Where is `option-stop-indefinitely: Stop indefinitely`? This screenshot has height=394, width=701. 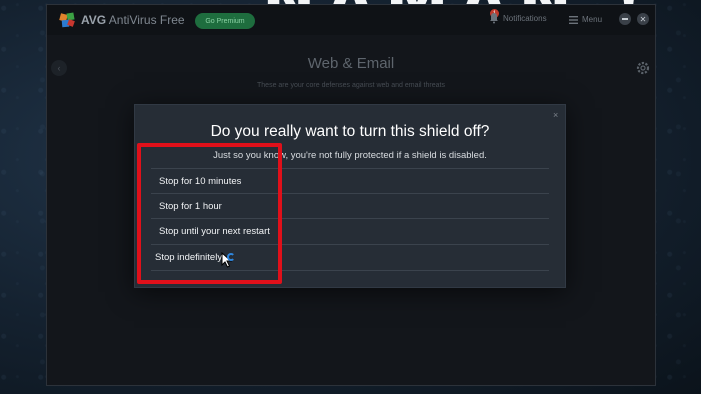
option-stop-indefinitely: Stop indefinitely is located at coordinates (350, 256).